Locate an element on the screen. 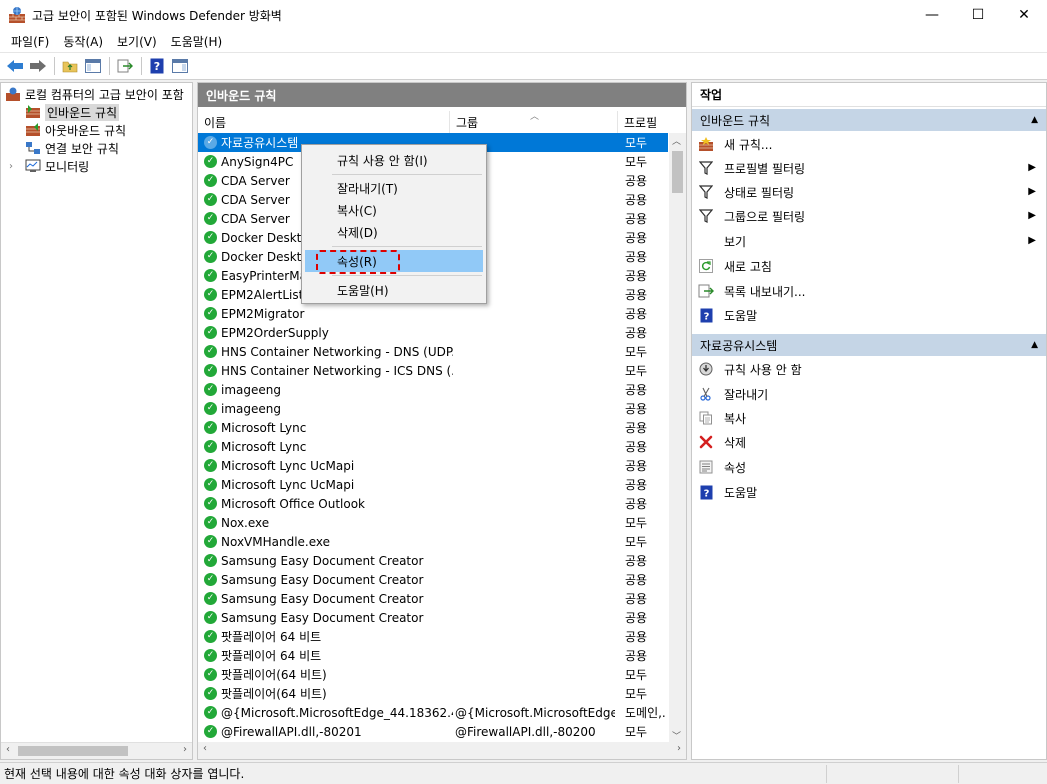  rule-row: ✓ EPM2Migrator 공용 is located at coordinates (433, 313).